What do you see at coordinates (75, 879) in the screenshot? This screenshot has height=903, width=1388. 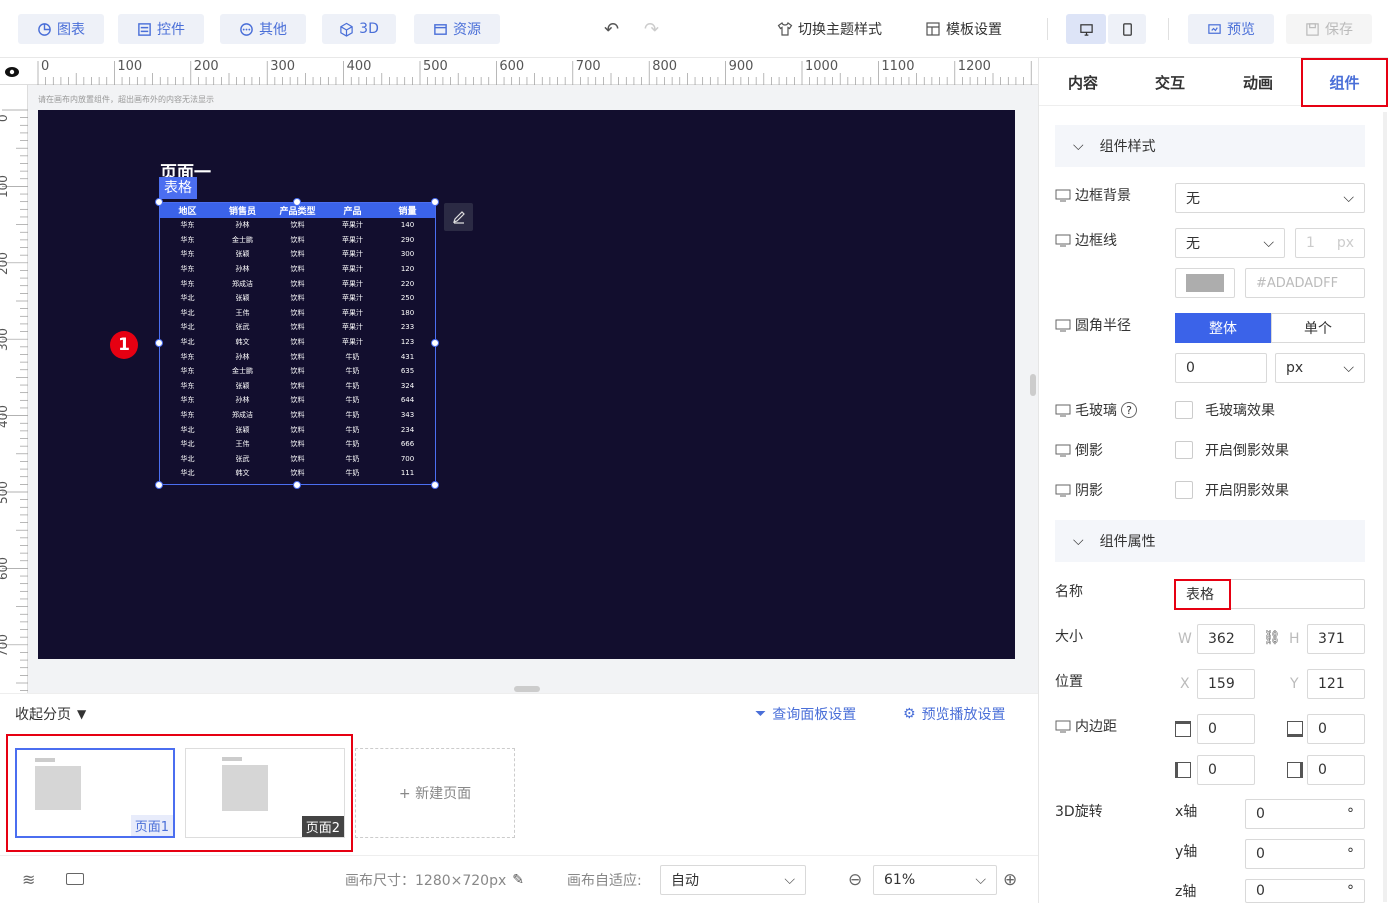 I see `keyboard-icon` at bounding box center [75, 879].